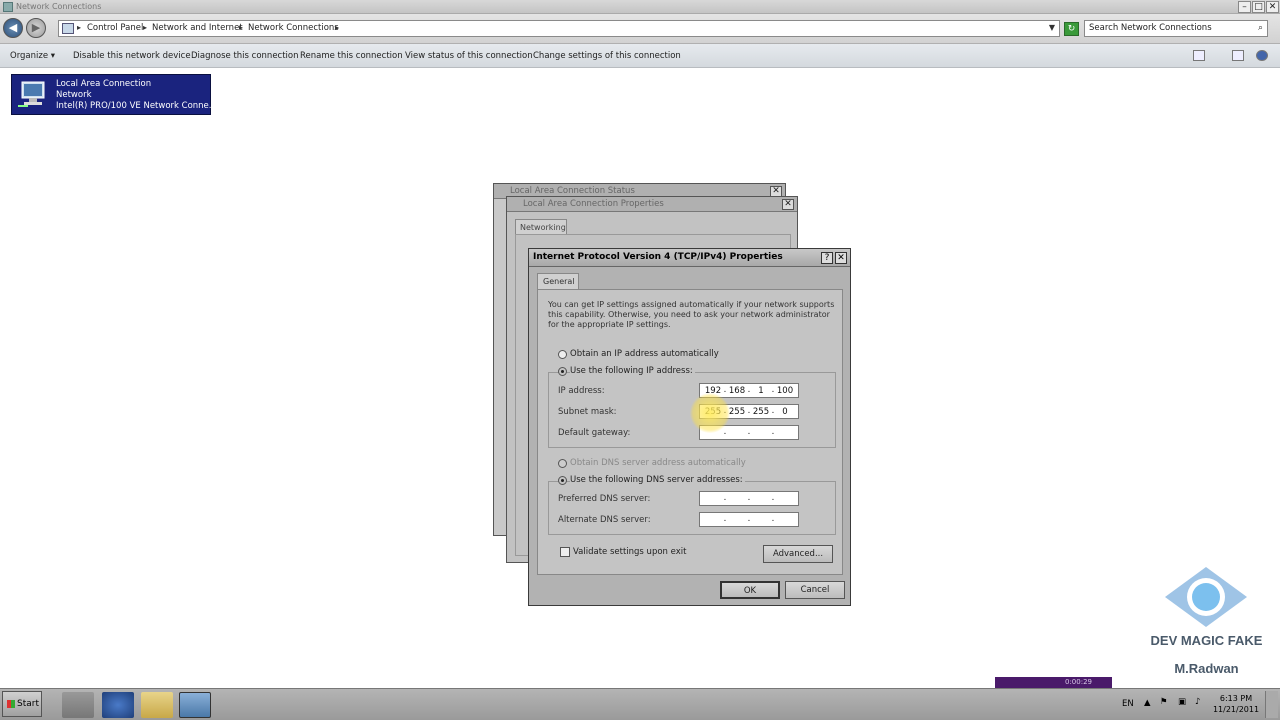 This screenshot has height=720, width=1280. I want to click on help-button: ?, so click(827, 258).